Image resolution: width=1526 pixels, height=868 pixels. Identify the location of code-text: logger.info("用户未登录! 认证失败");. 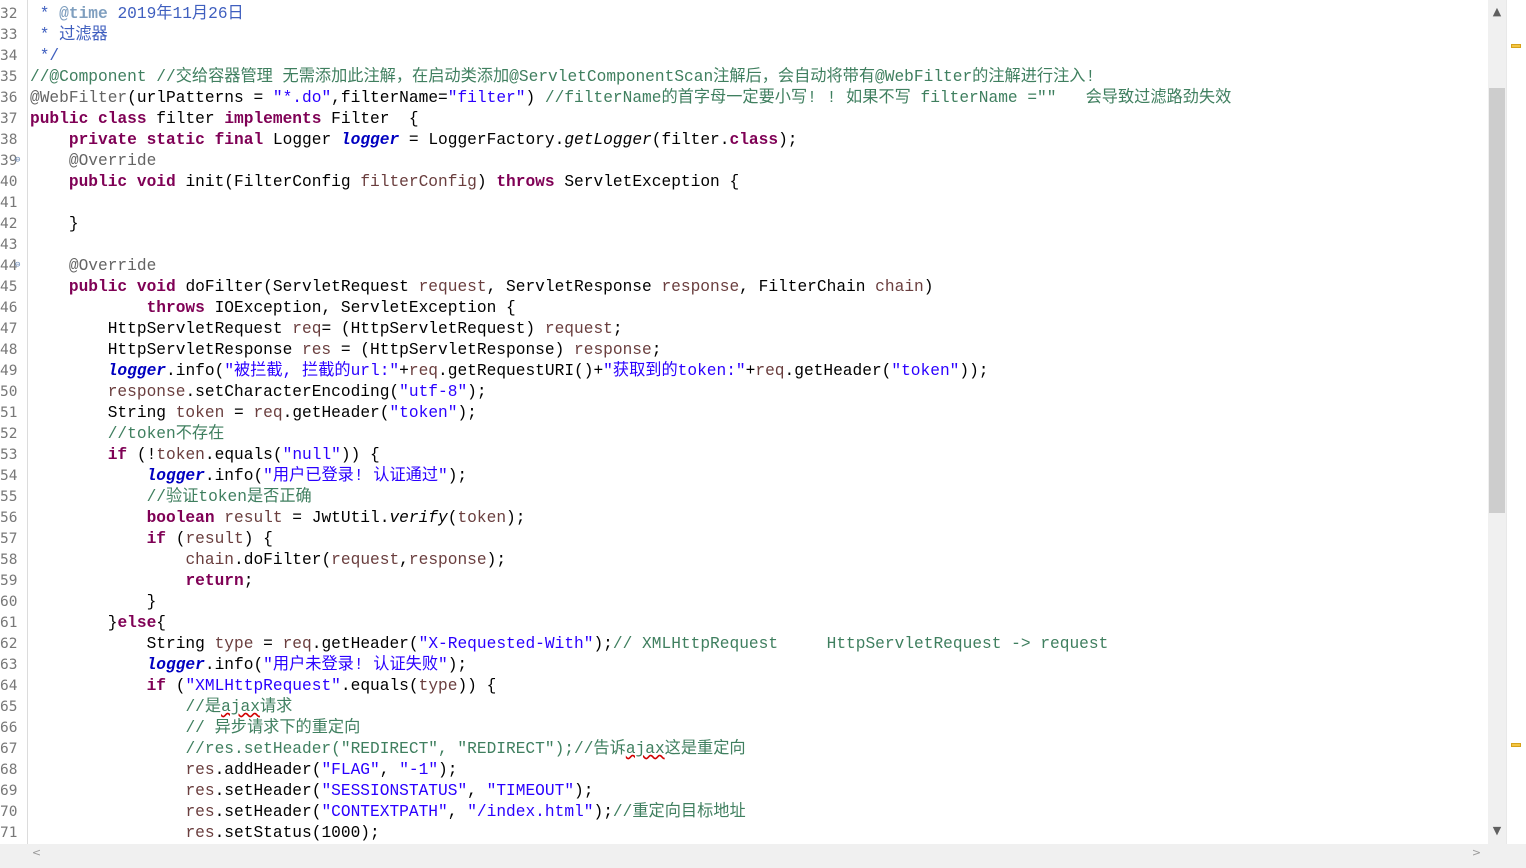
(249, 665).